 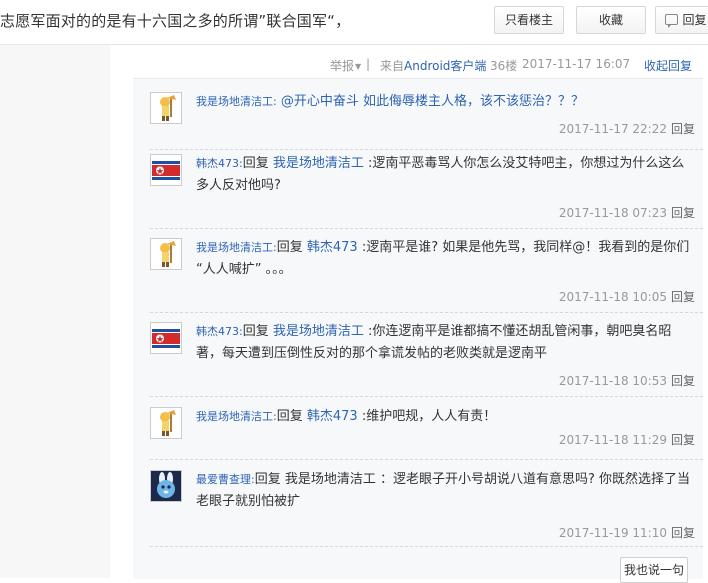 I want to click on client-source: 来自Android客户端, so click(x=433, y=65).